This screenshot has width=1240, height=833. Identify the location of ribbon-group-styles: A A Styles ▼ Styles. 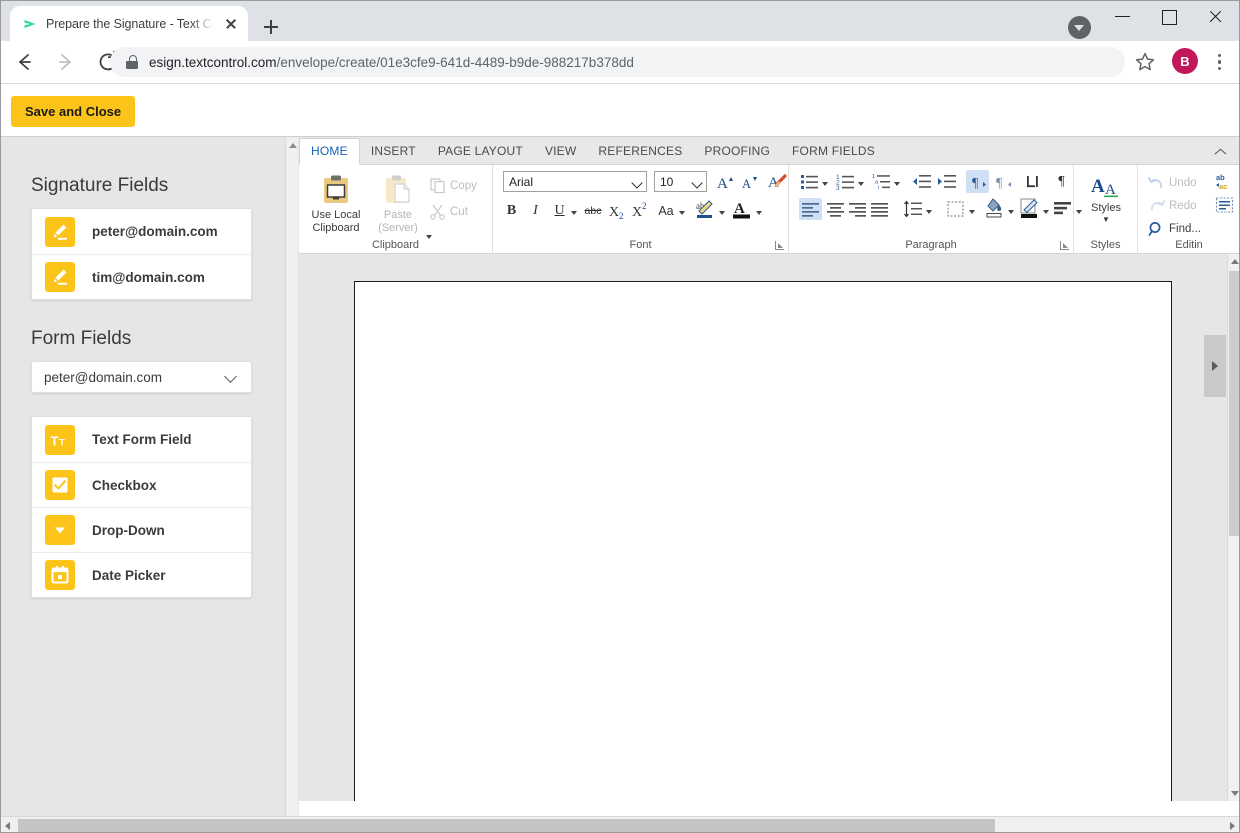
(1106, 209).